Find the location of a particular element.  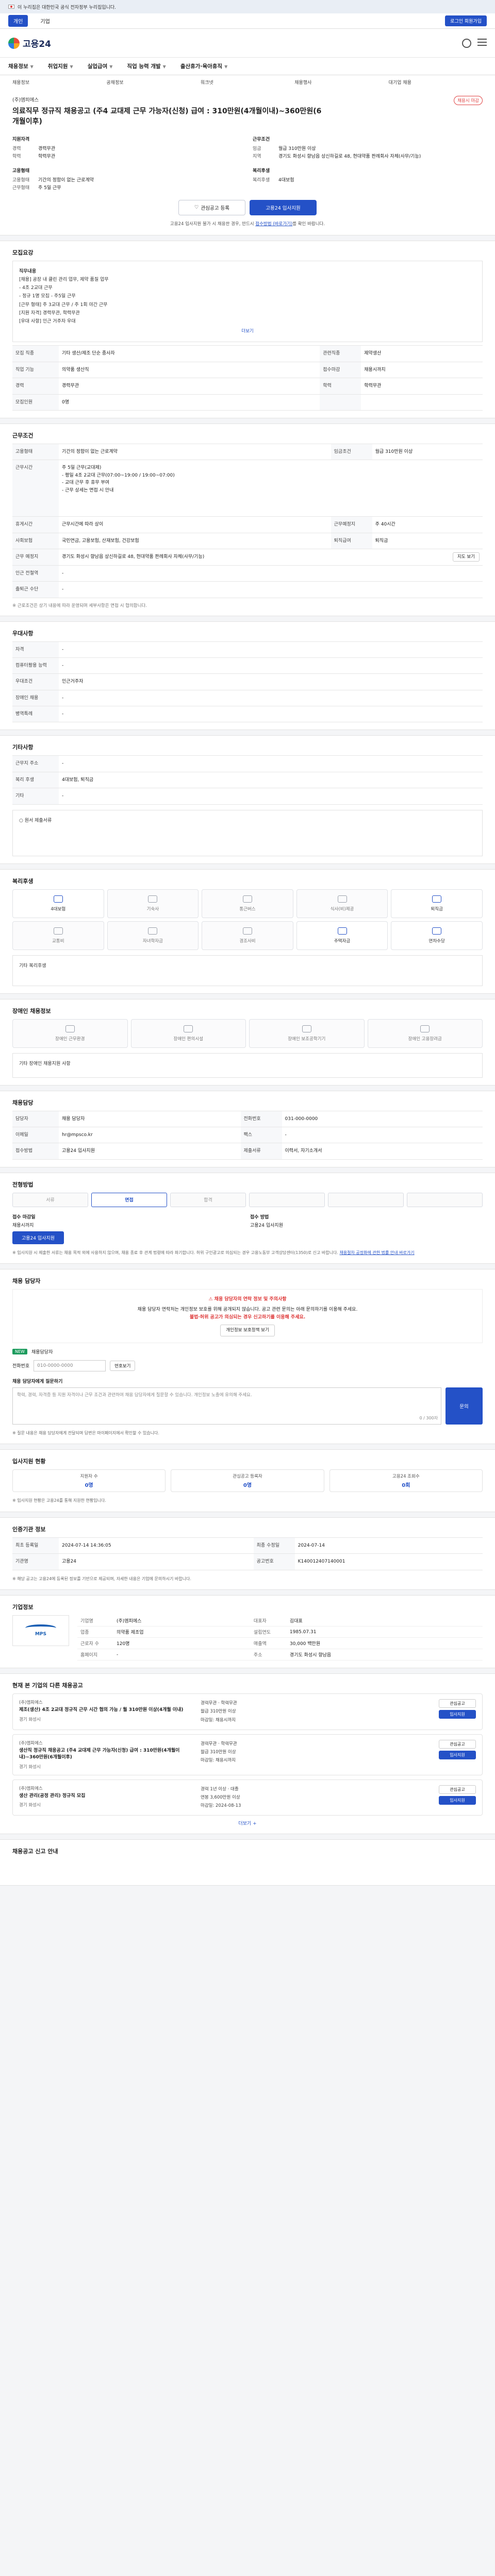

job-title-link: 생산 관리(공정 관리) 정규직 모집 is located at coordinates (107, 1796).